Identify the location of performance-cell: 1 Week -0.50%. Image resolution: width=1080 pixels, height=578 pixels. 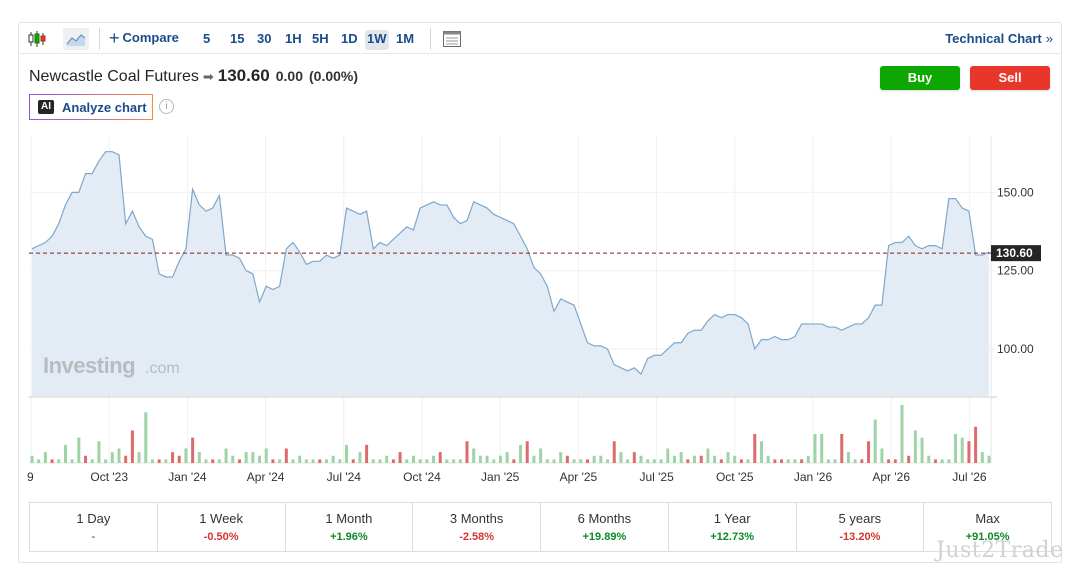
(222, 527).